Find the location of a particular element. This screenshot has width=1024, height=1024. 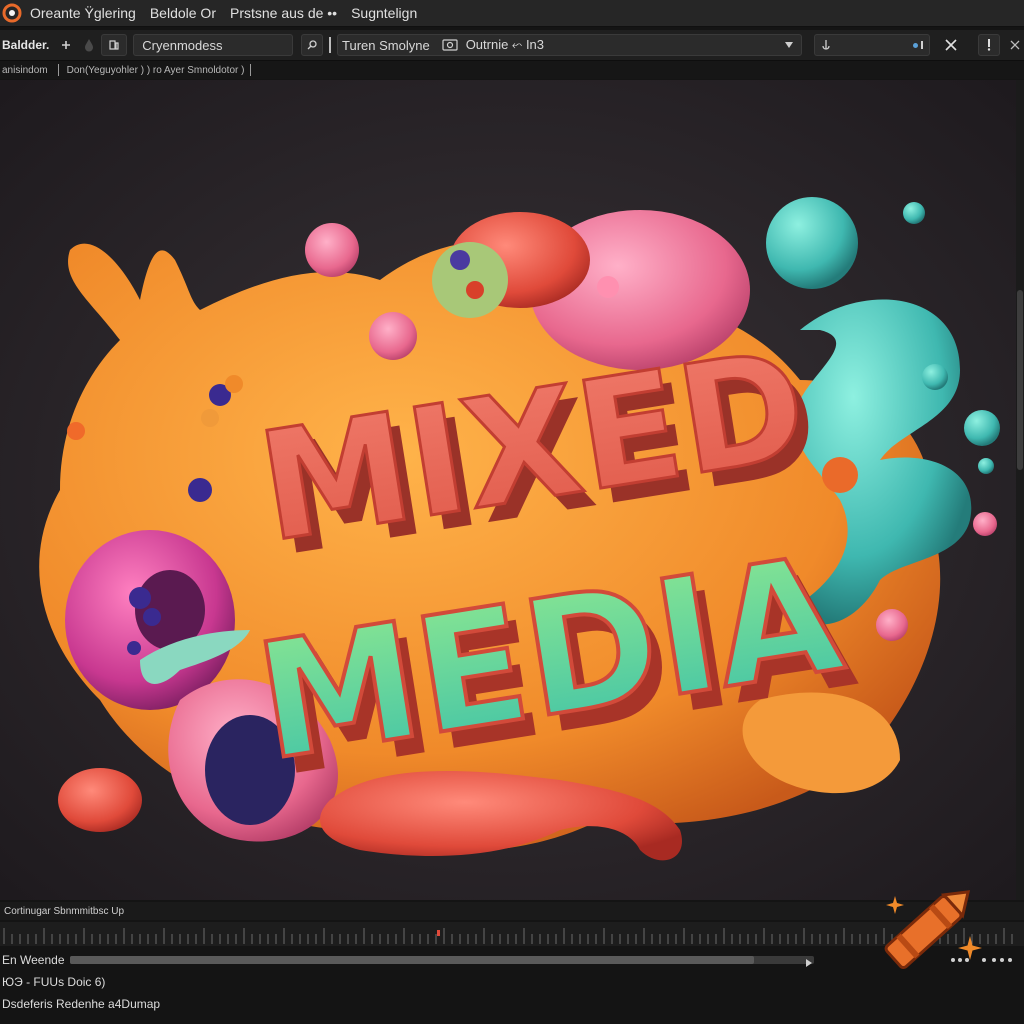

canvas-scrollbar is located at coordinates (1020, 490).